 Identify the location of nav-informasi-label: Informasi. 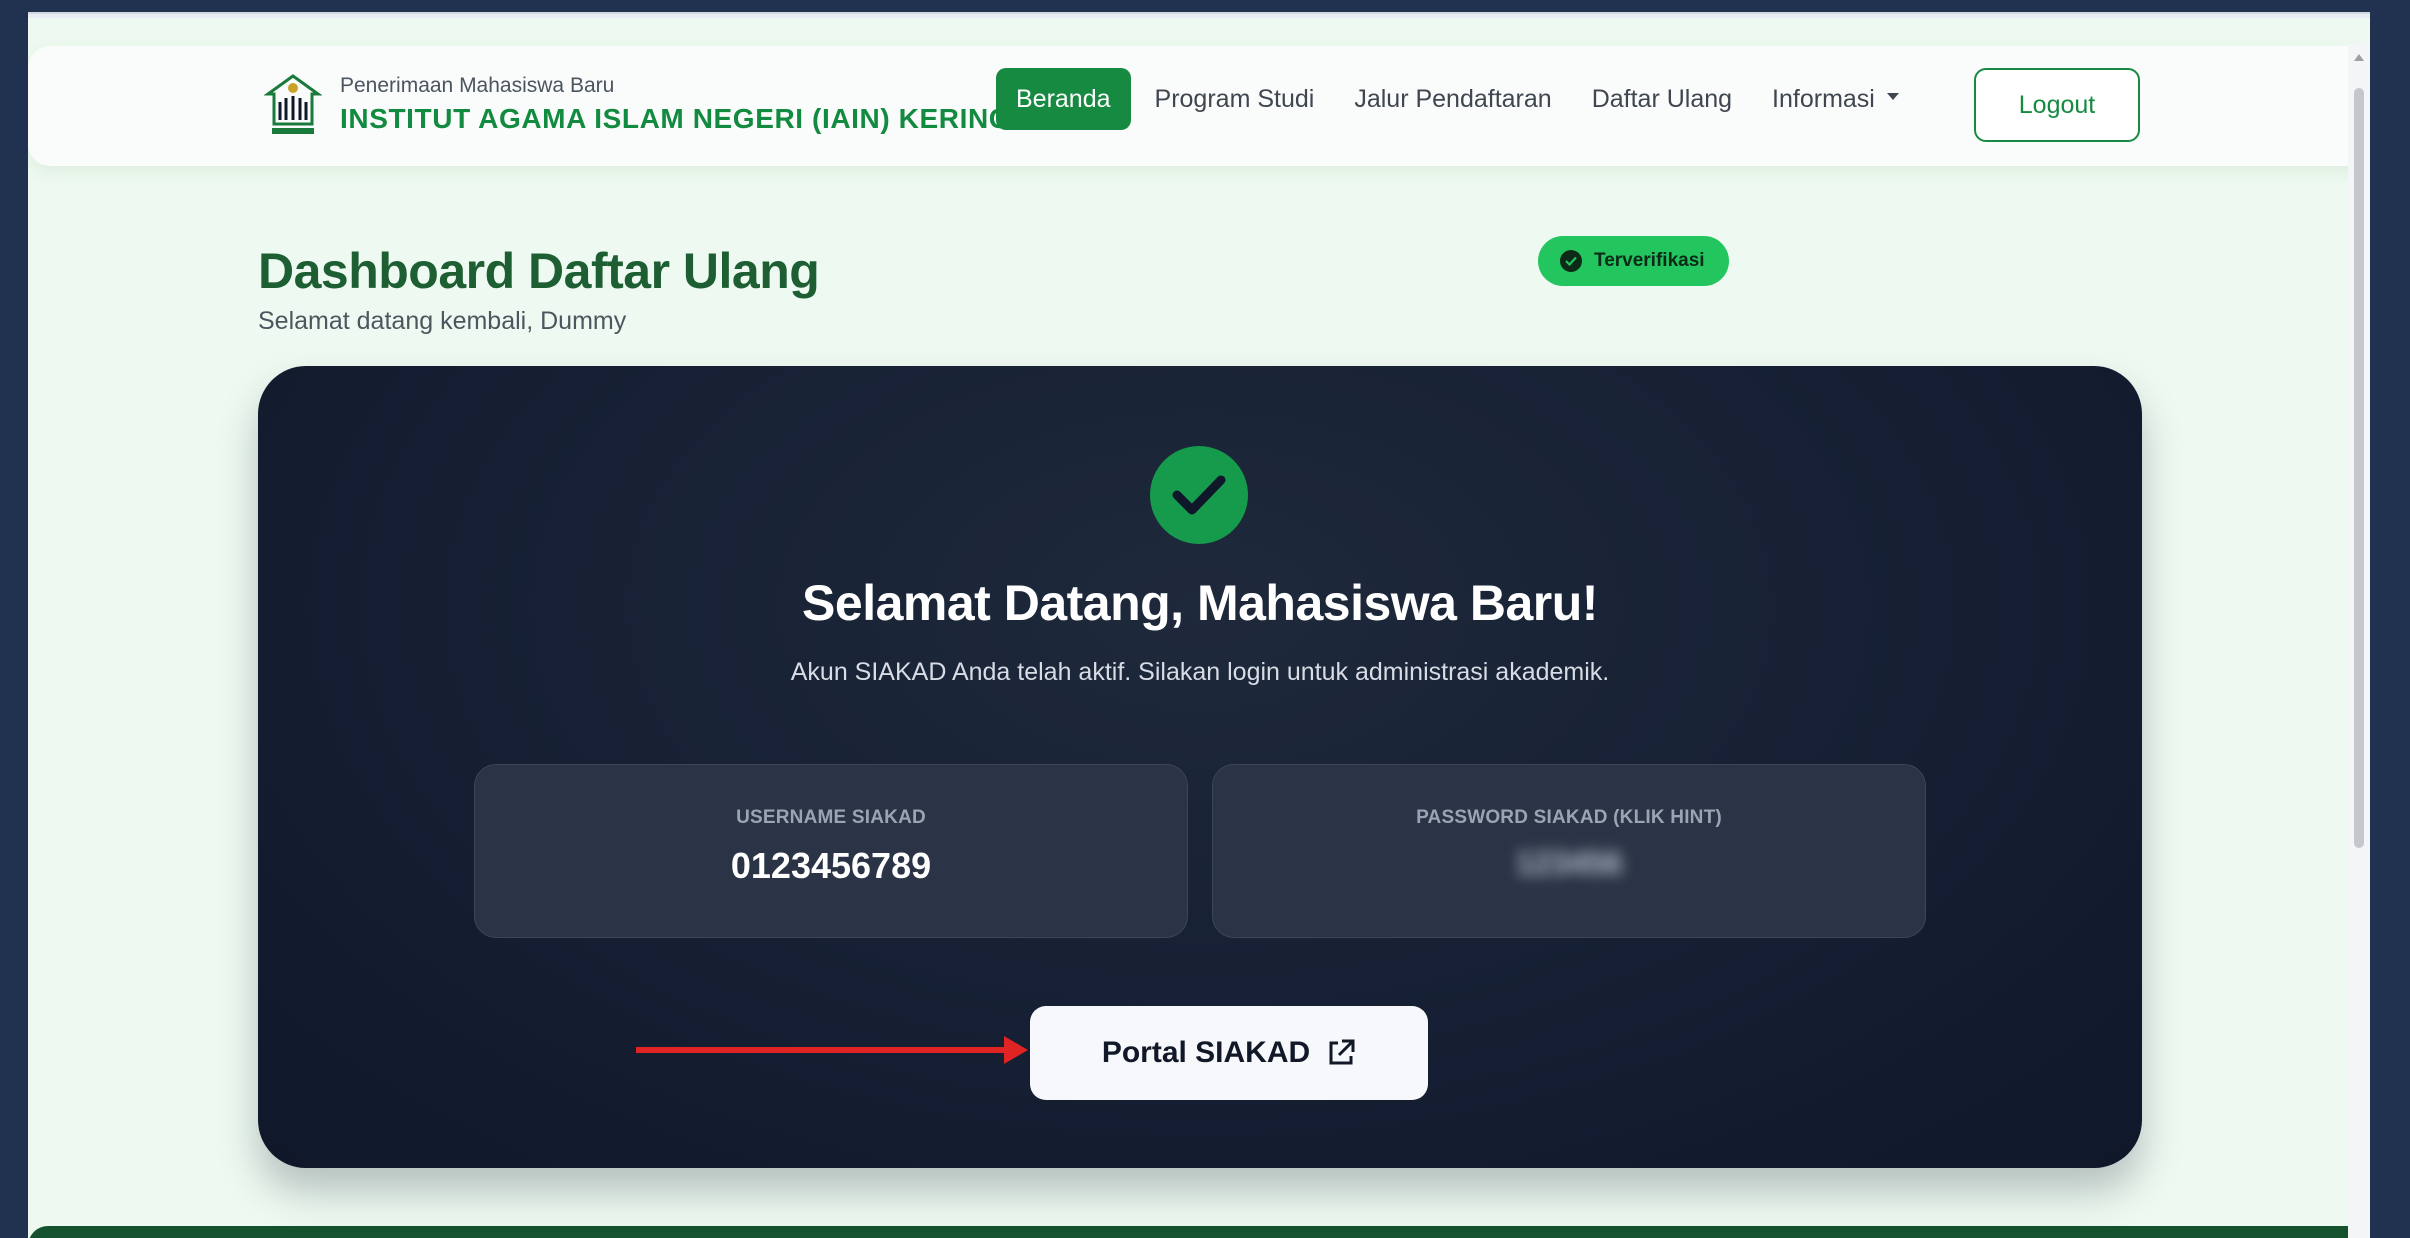
(1823, 98).